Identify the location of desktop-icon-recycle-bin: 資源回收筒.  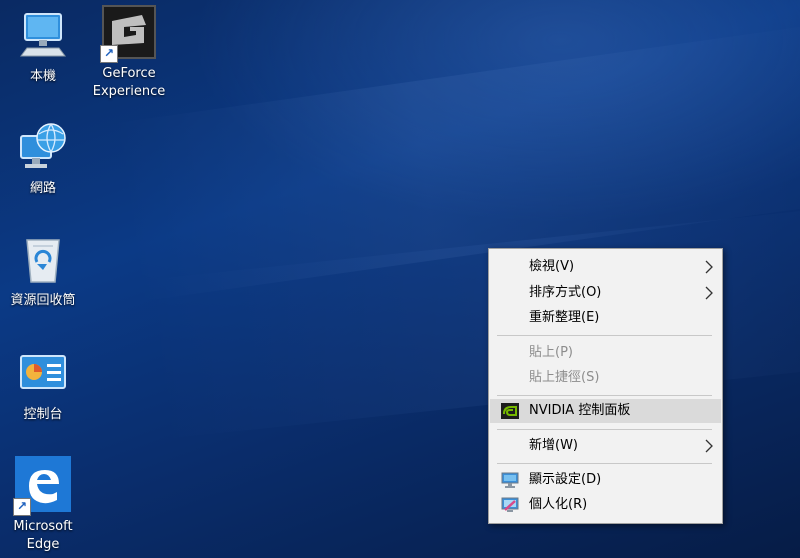
(43, 272).